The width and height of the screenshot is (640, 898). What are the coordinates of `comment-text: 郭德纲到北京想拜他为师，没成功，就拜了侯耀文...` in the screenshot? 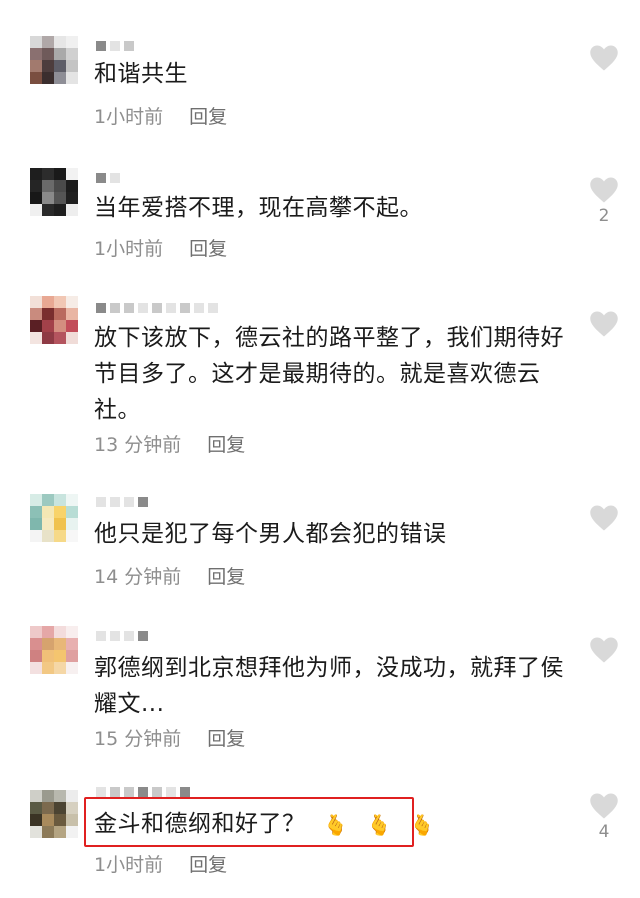 It's located at (329, 686).